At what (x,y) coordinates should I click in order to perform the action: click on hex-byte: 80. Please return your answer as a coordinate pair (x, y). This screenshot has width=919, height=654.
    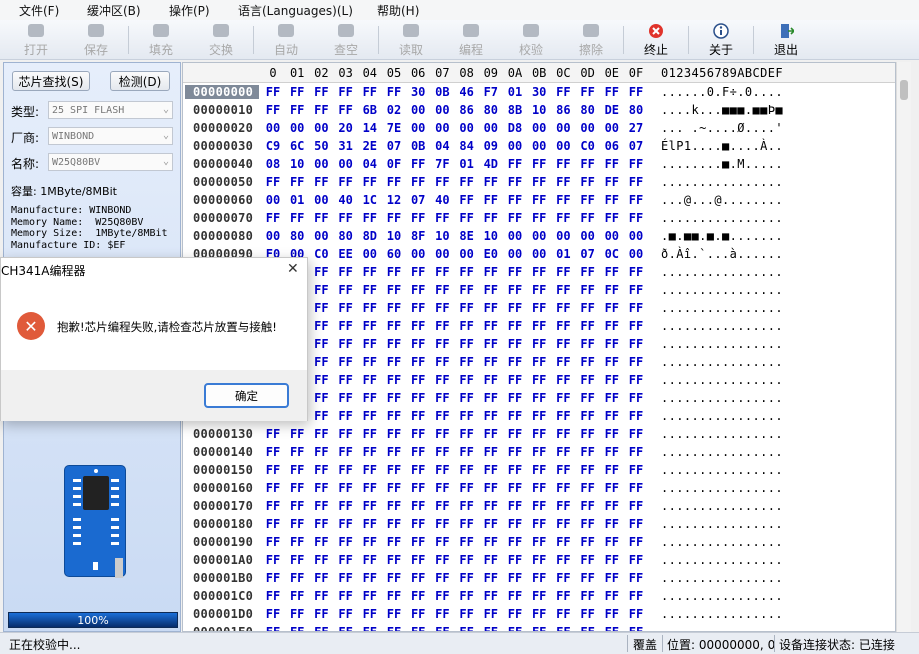
    Looking at the image, I should click on (636, 110).